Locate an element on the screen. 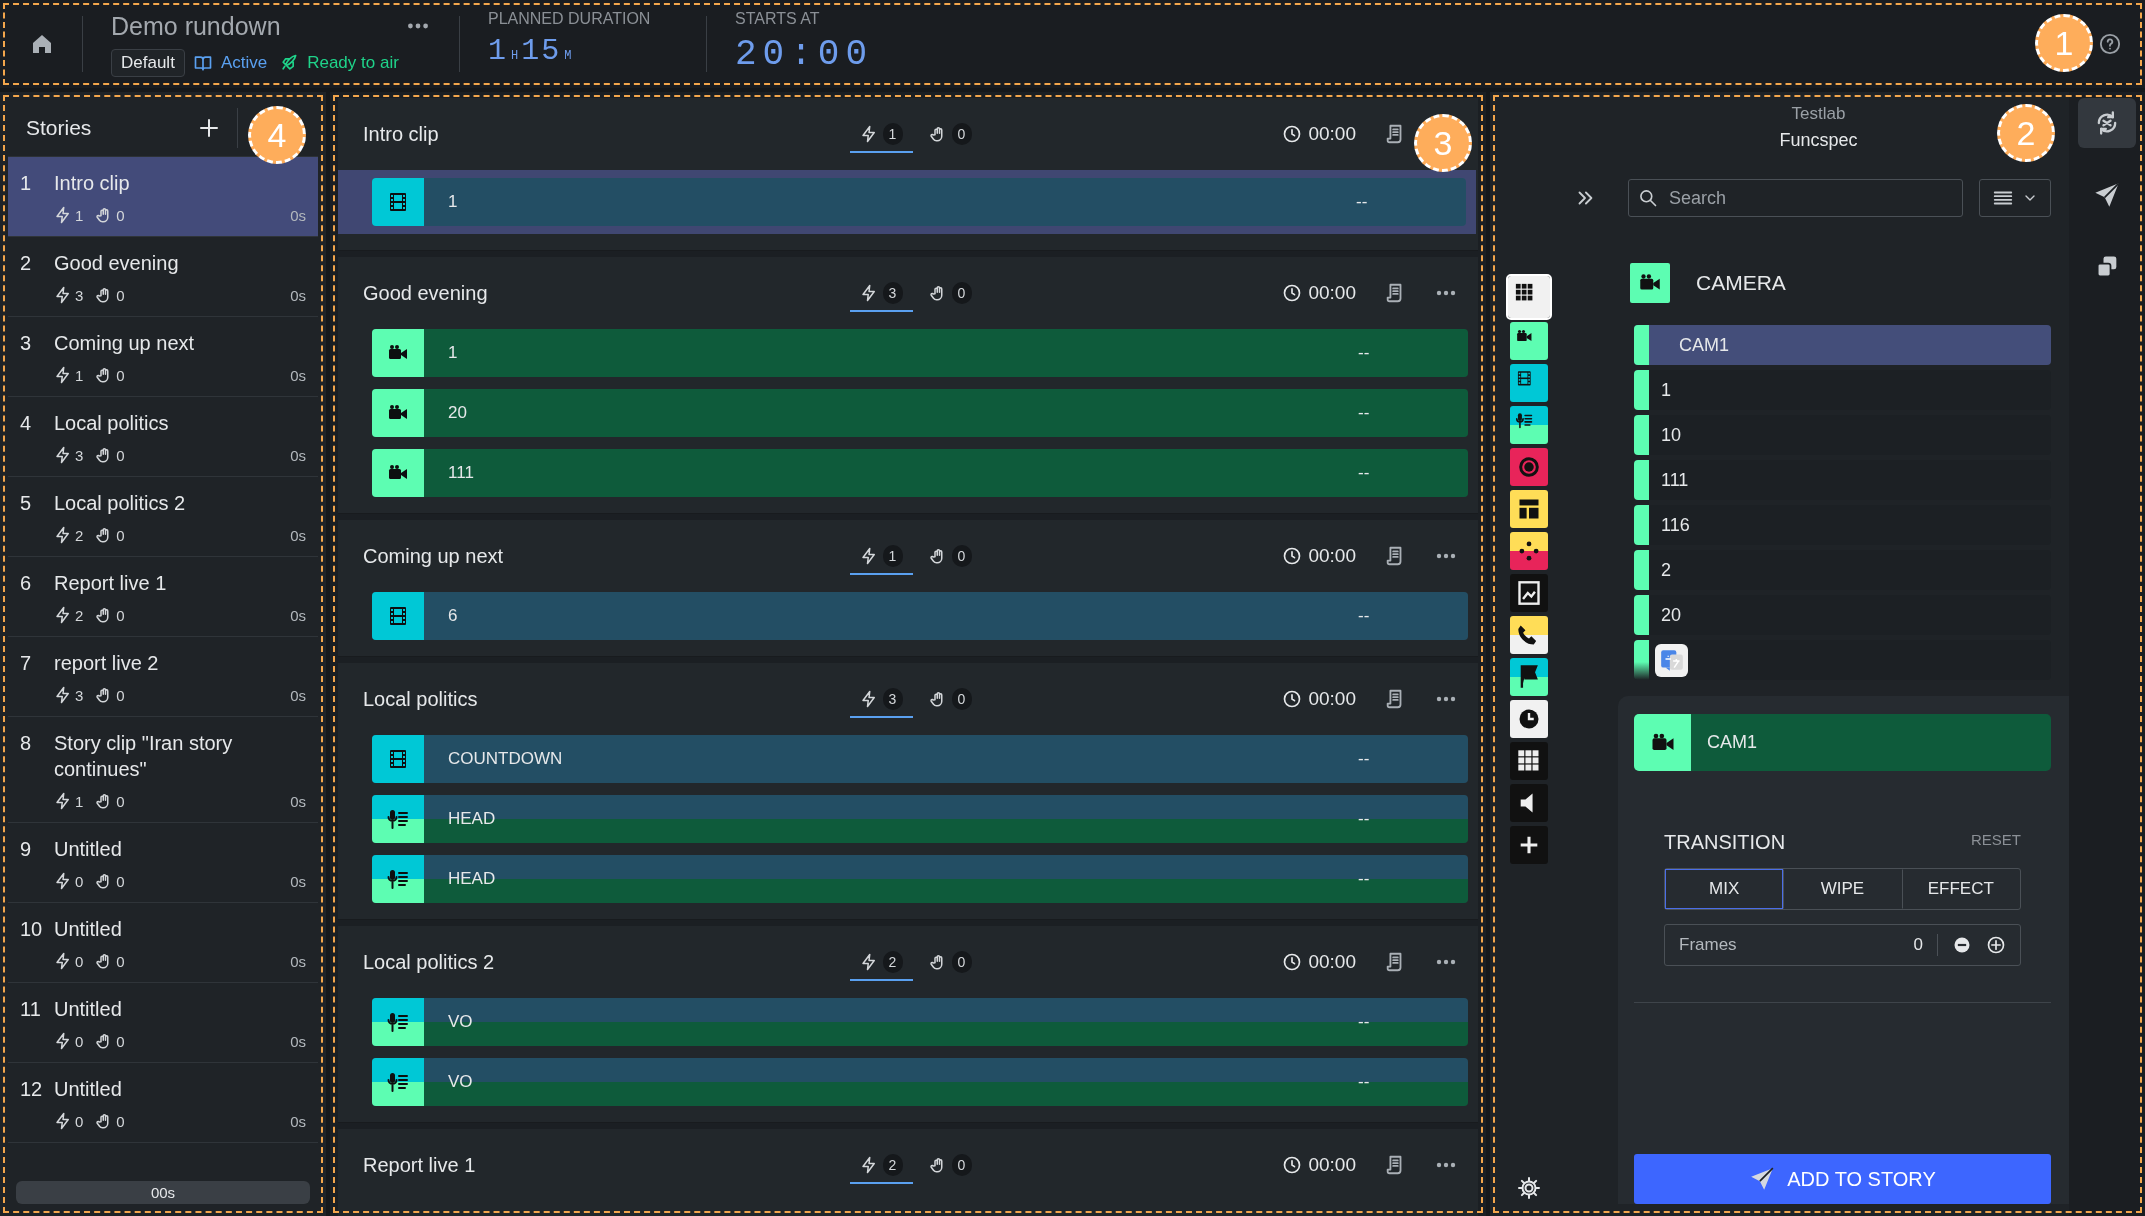 The height and width of the screenshot is (1216, 2145). element-row: 20 -- is located at coordinates (920, 413).